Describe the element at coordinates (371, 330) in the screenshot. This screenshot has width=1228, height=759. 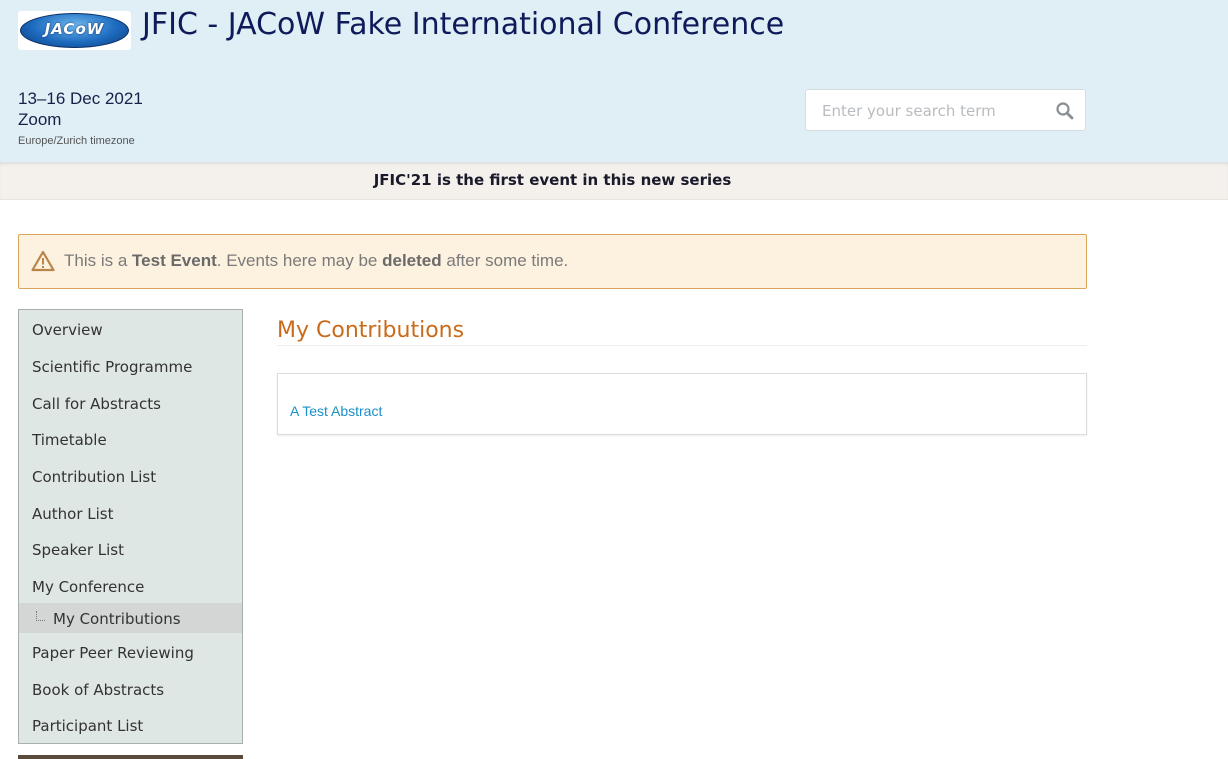
I see `page-title: My Contributions` at that location.